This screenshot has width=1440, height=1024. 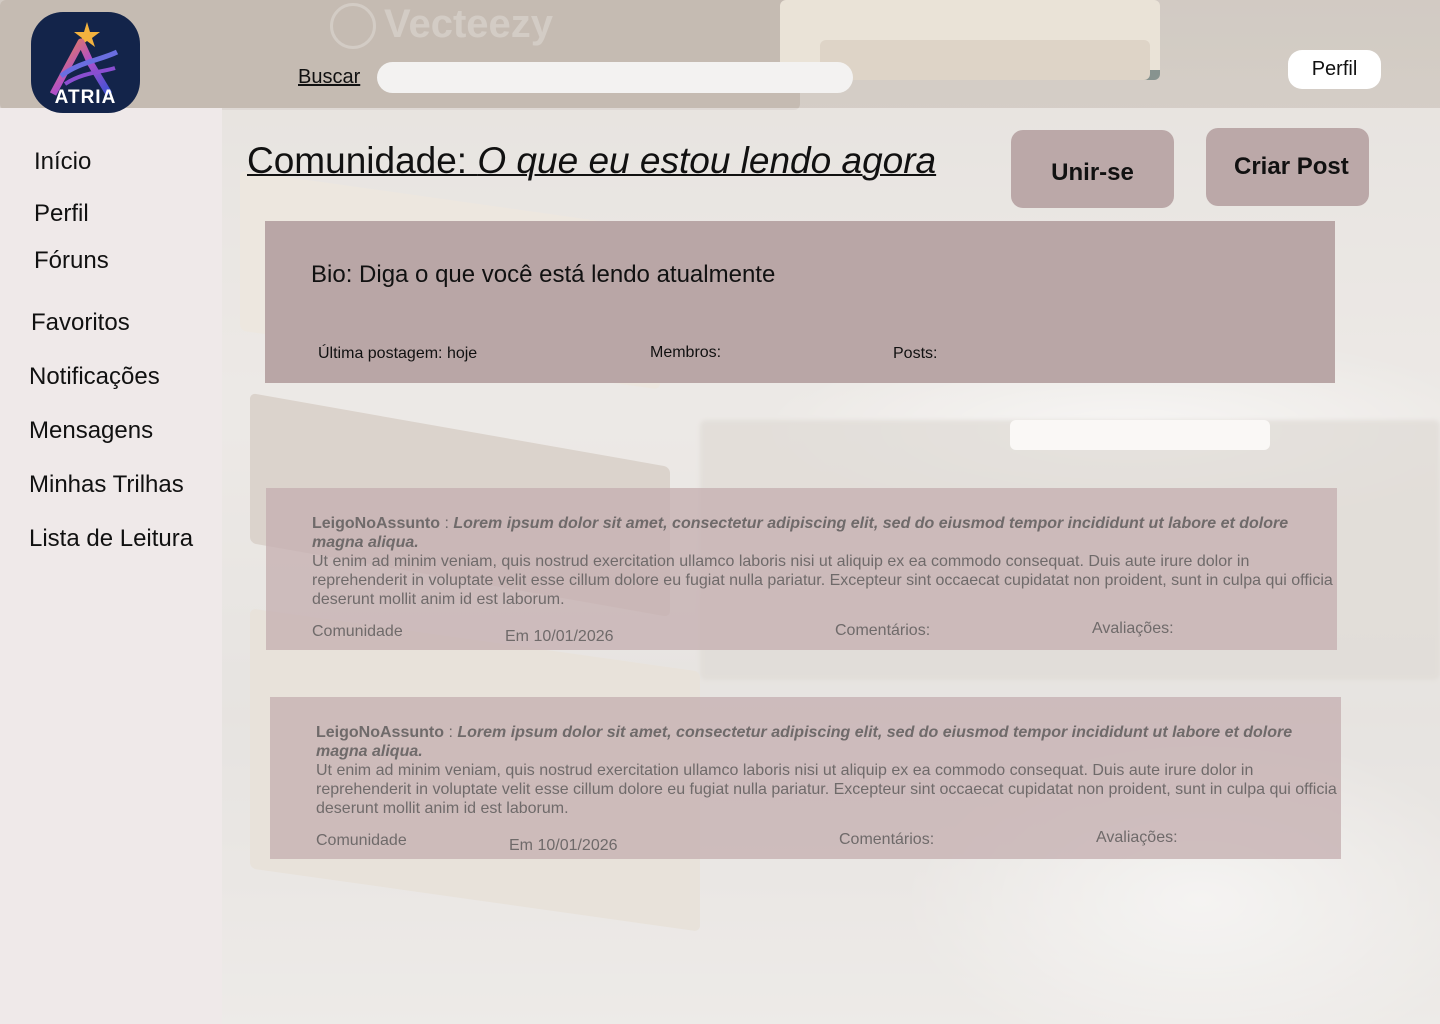 I want to click on sidebar-item-lista-de-leitura: Lista de Leitura, so click(x=111, y=539).